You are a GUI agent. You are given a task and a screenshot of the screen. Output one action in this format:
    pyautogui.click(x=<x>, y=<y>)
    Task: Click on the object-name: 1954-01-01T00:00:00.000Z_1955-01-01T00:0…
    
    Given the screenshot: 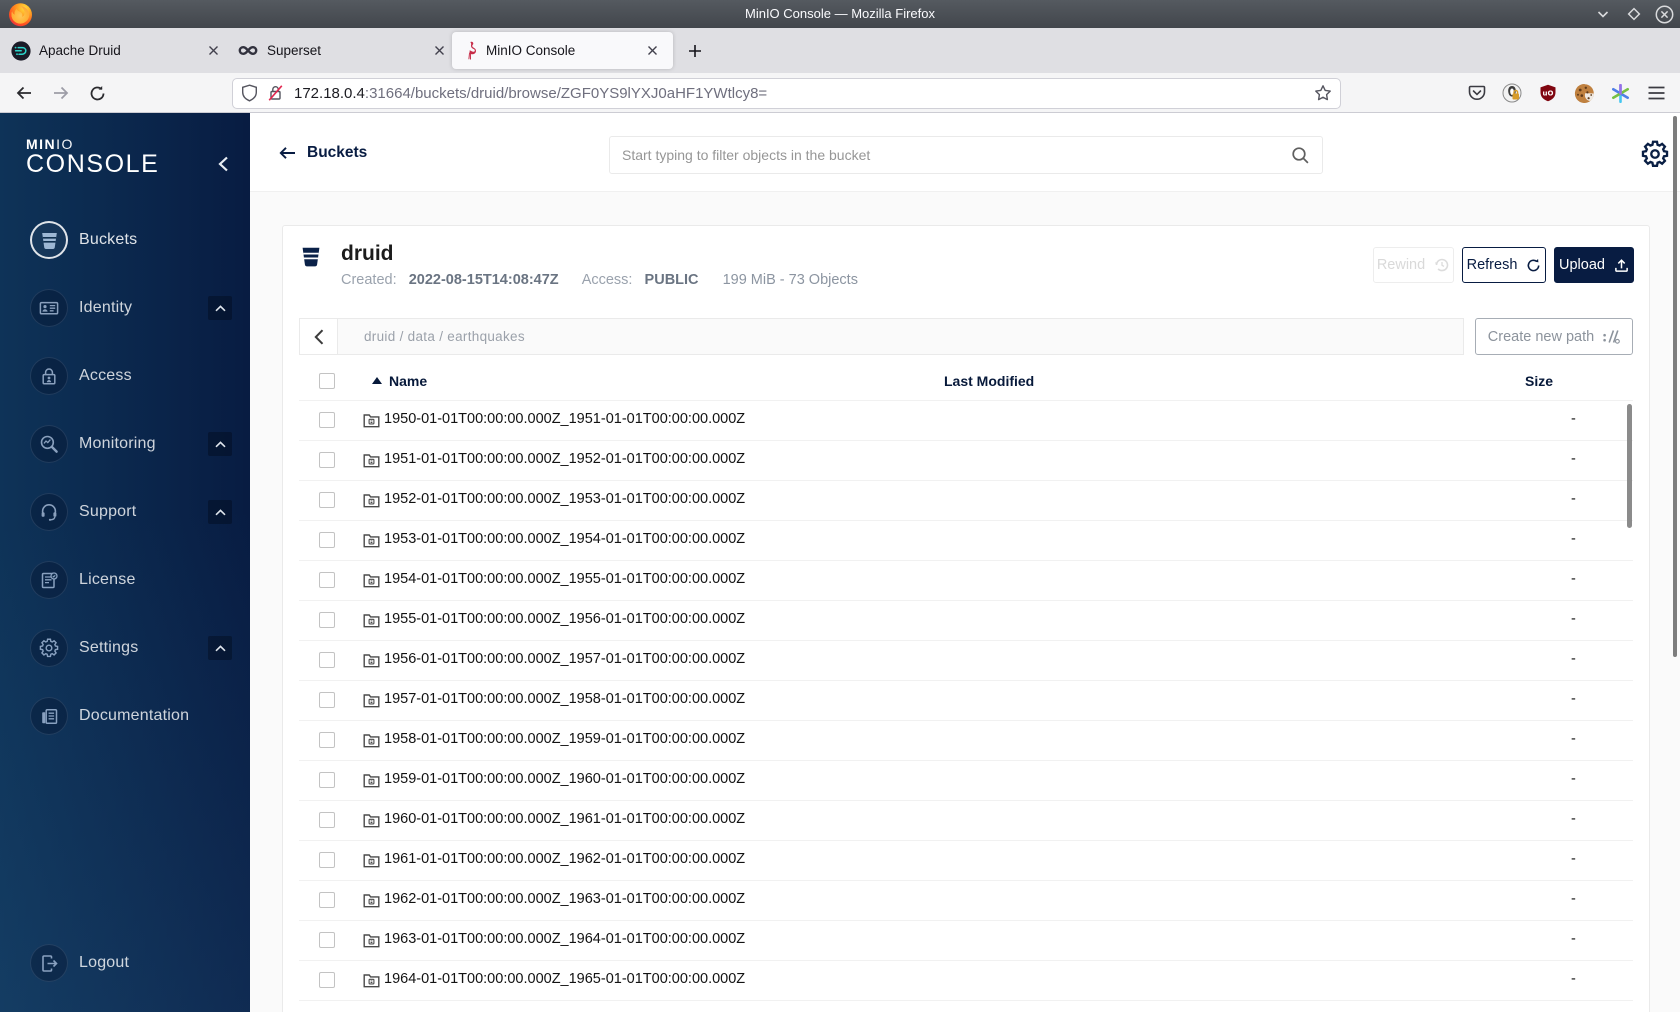 What is the action you would take?
    pyautogui.click(x=564, y=579)
    